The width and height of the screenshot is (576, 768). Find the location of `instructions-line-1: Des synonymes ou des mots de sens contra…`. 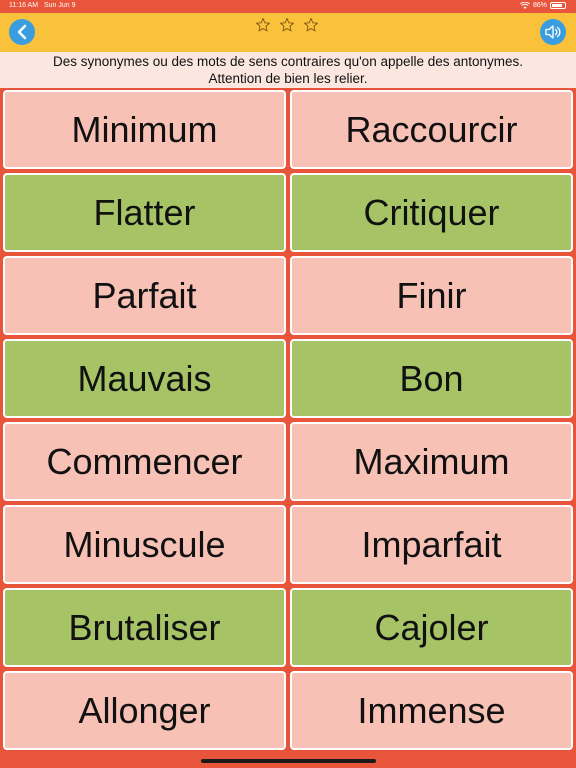

instructions-line-1: Des synonymes ou des mots de sens contra… is located at coordinates (288, 61).